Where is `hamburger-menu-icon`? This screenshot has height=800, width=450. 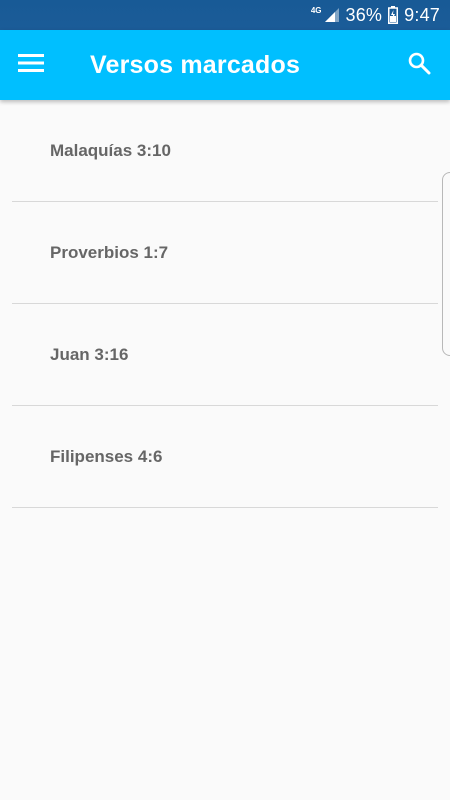
hamburger-menu-icon is located at coordinates (31, 65).